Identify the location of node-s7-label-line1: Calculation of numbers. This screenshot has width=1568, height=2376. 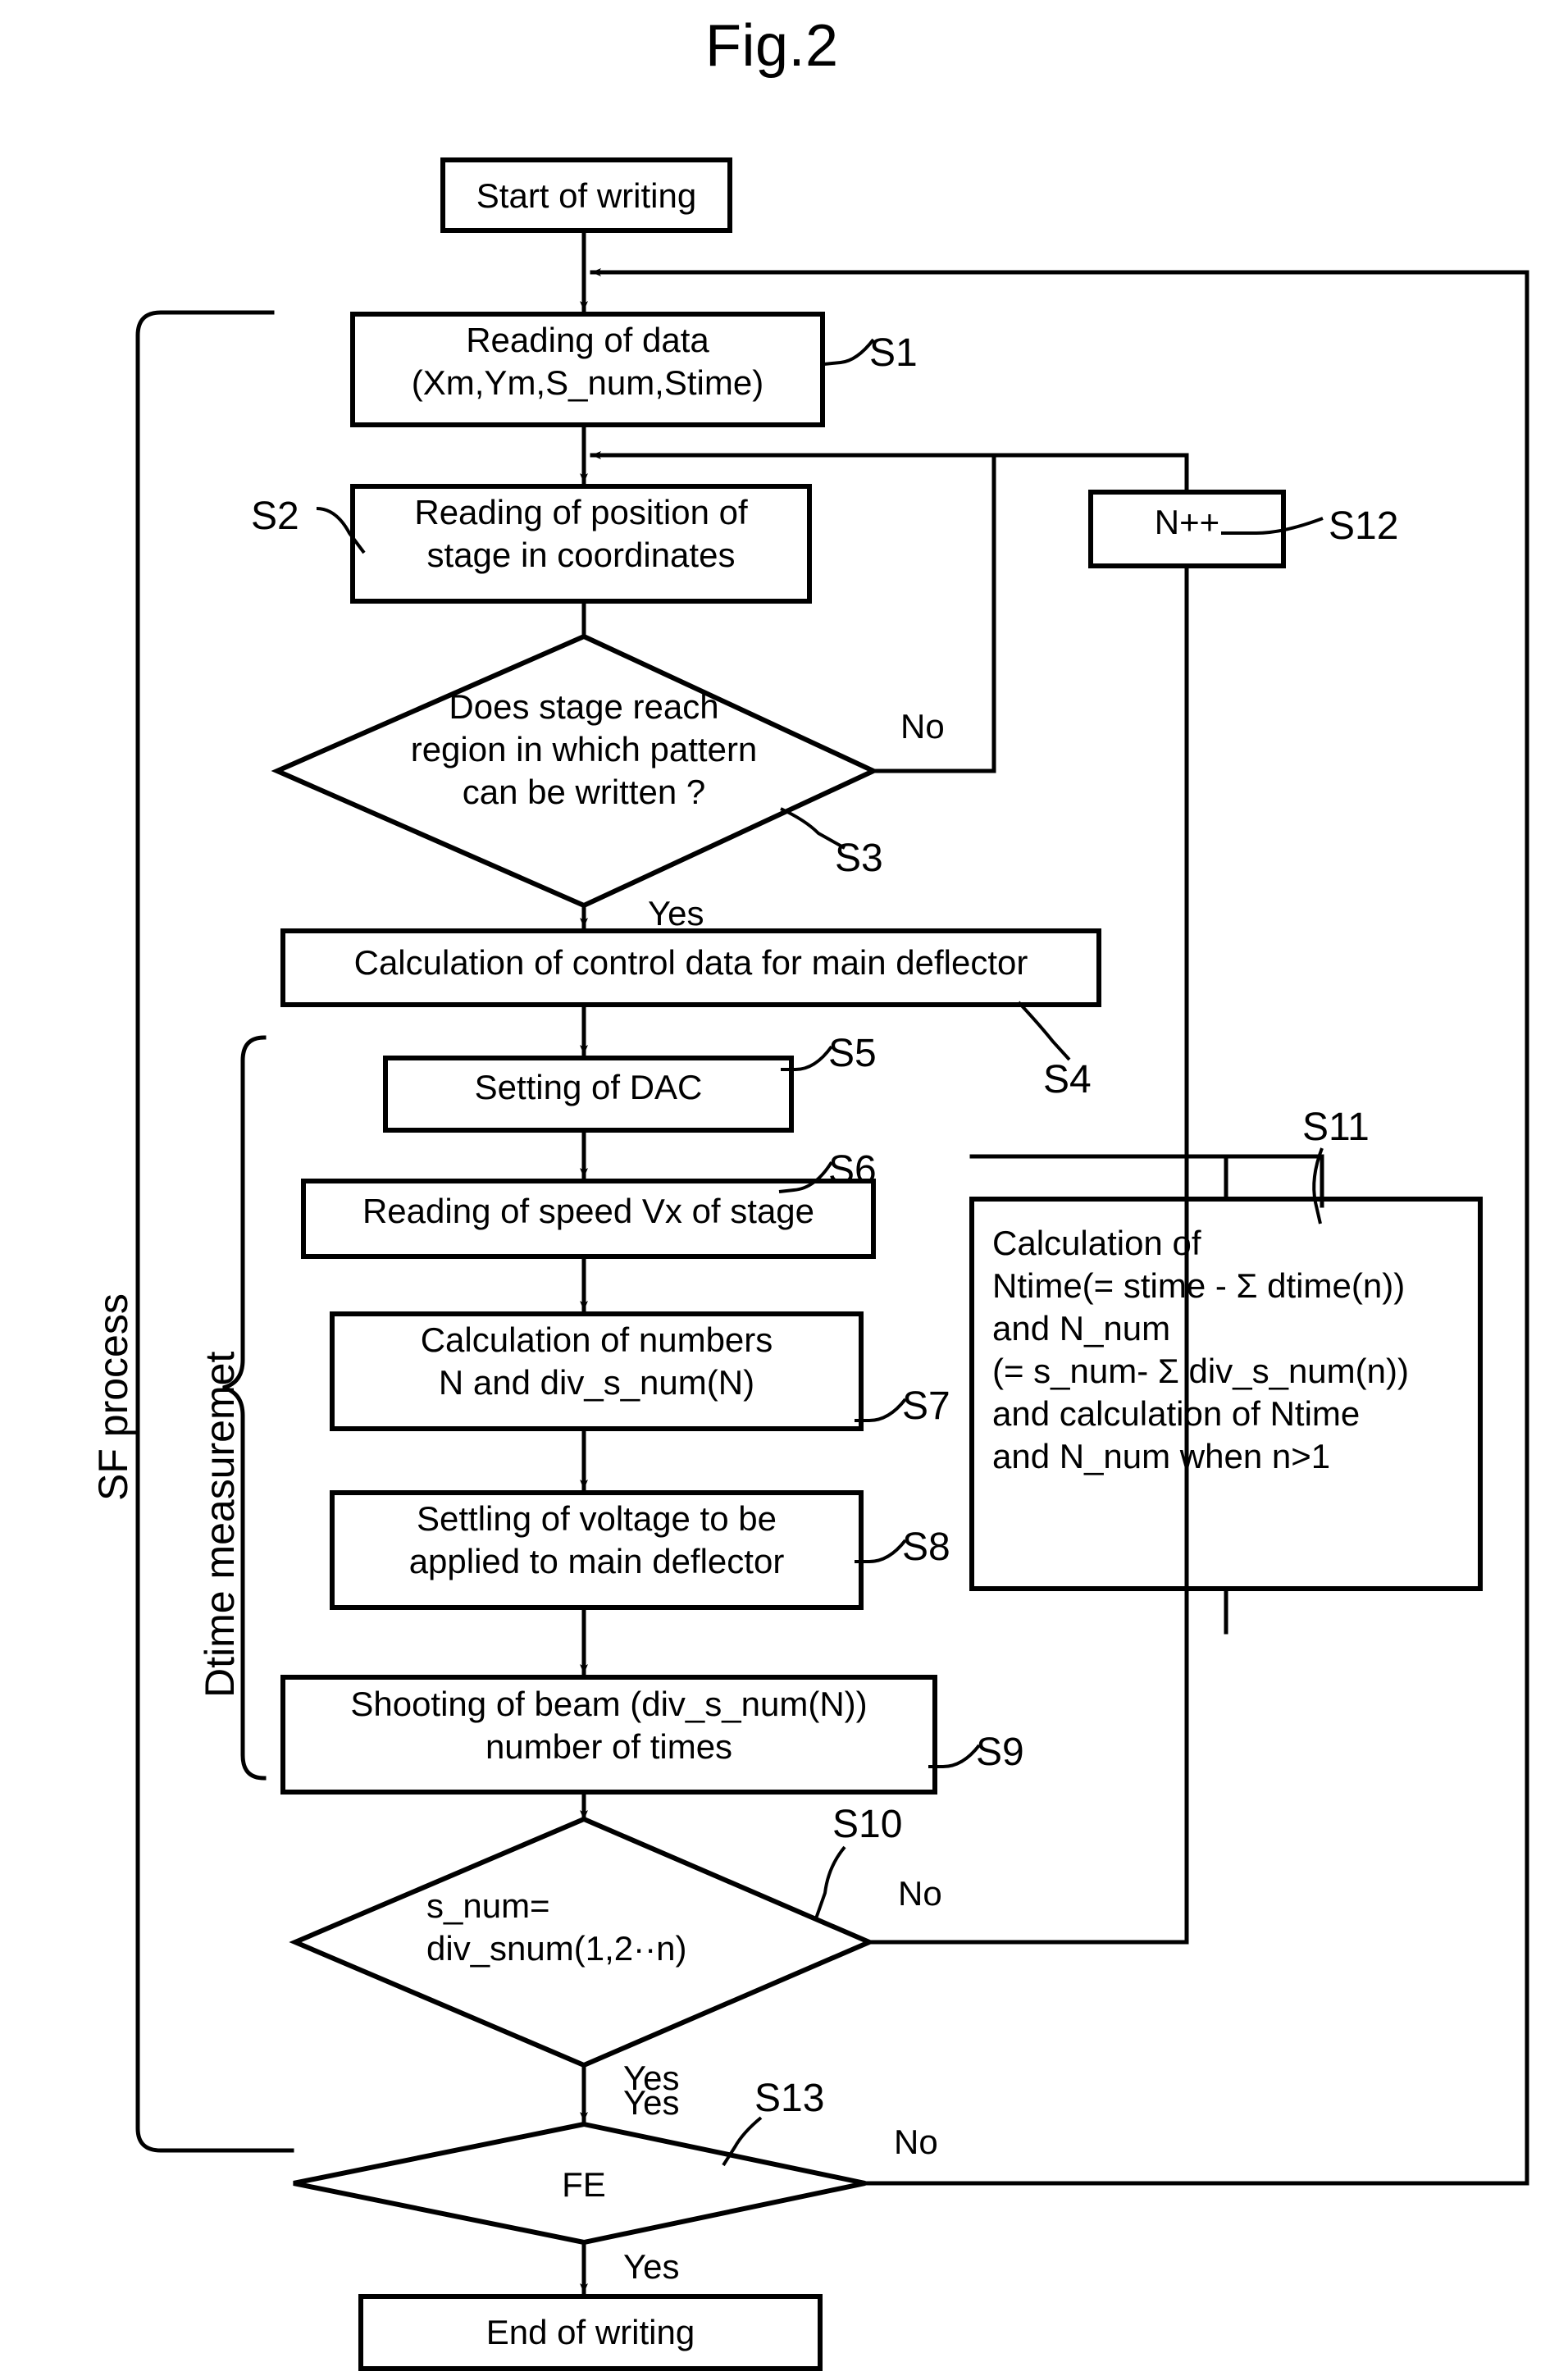
(596, 1339).